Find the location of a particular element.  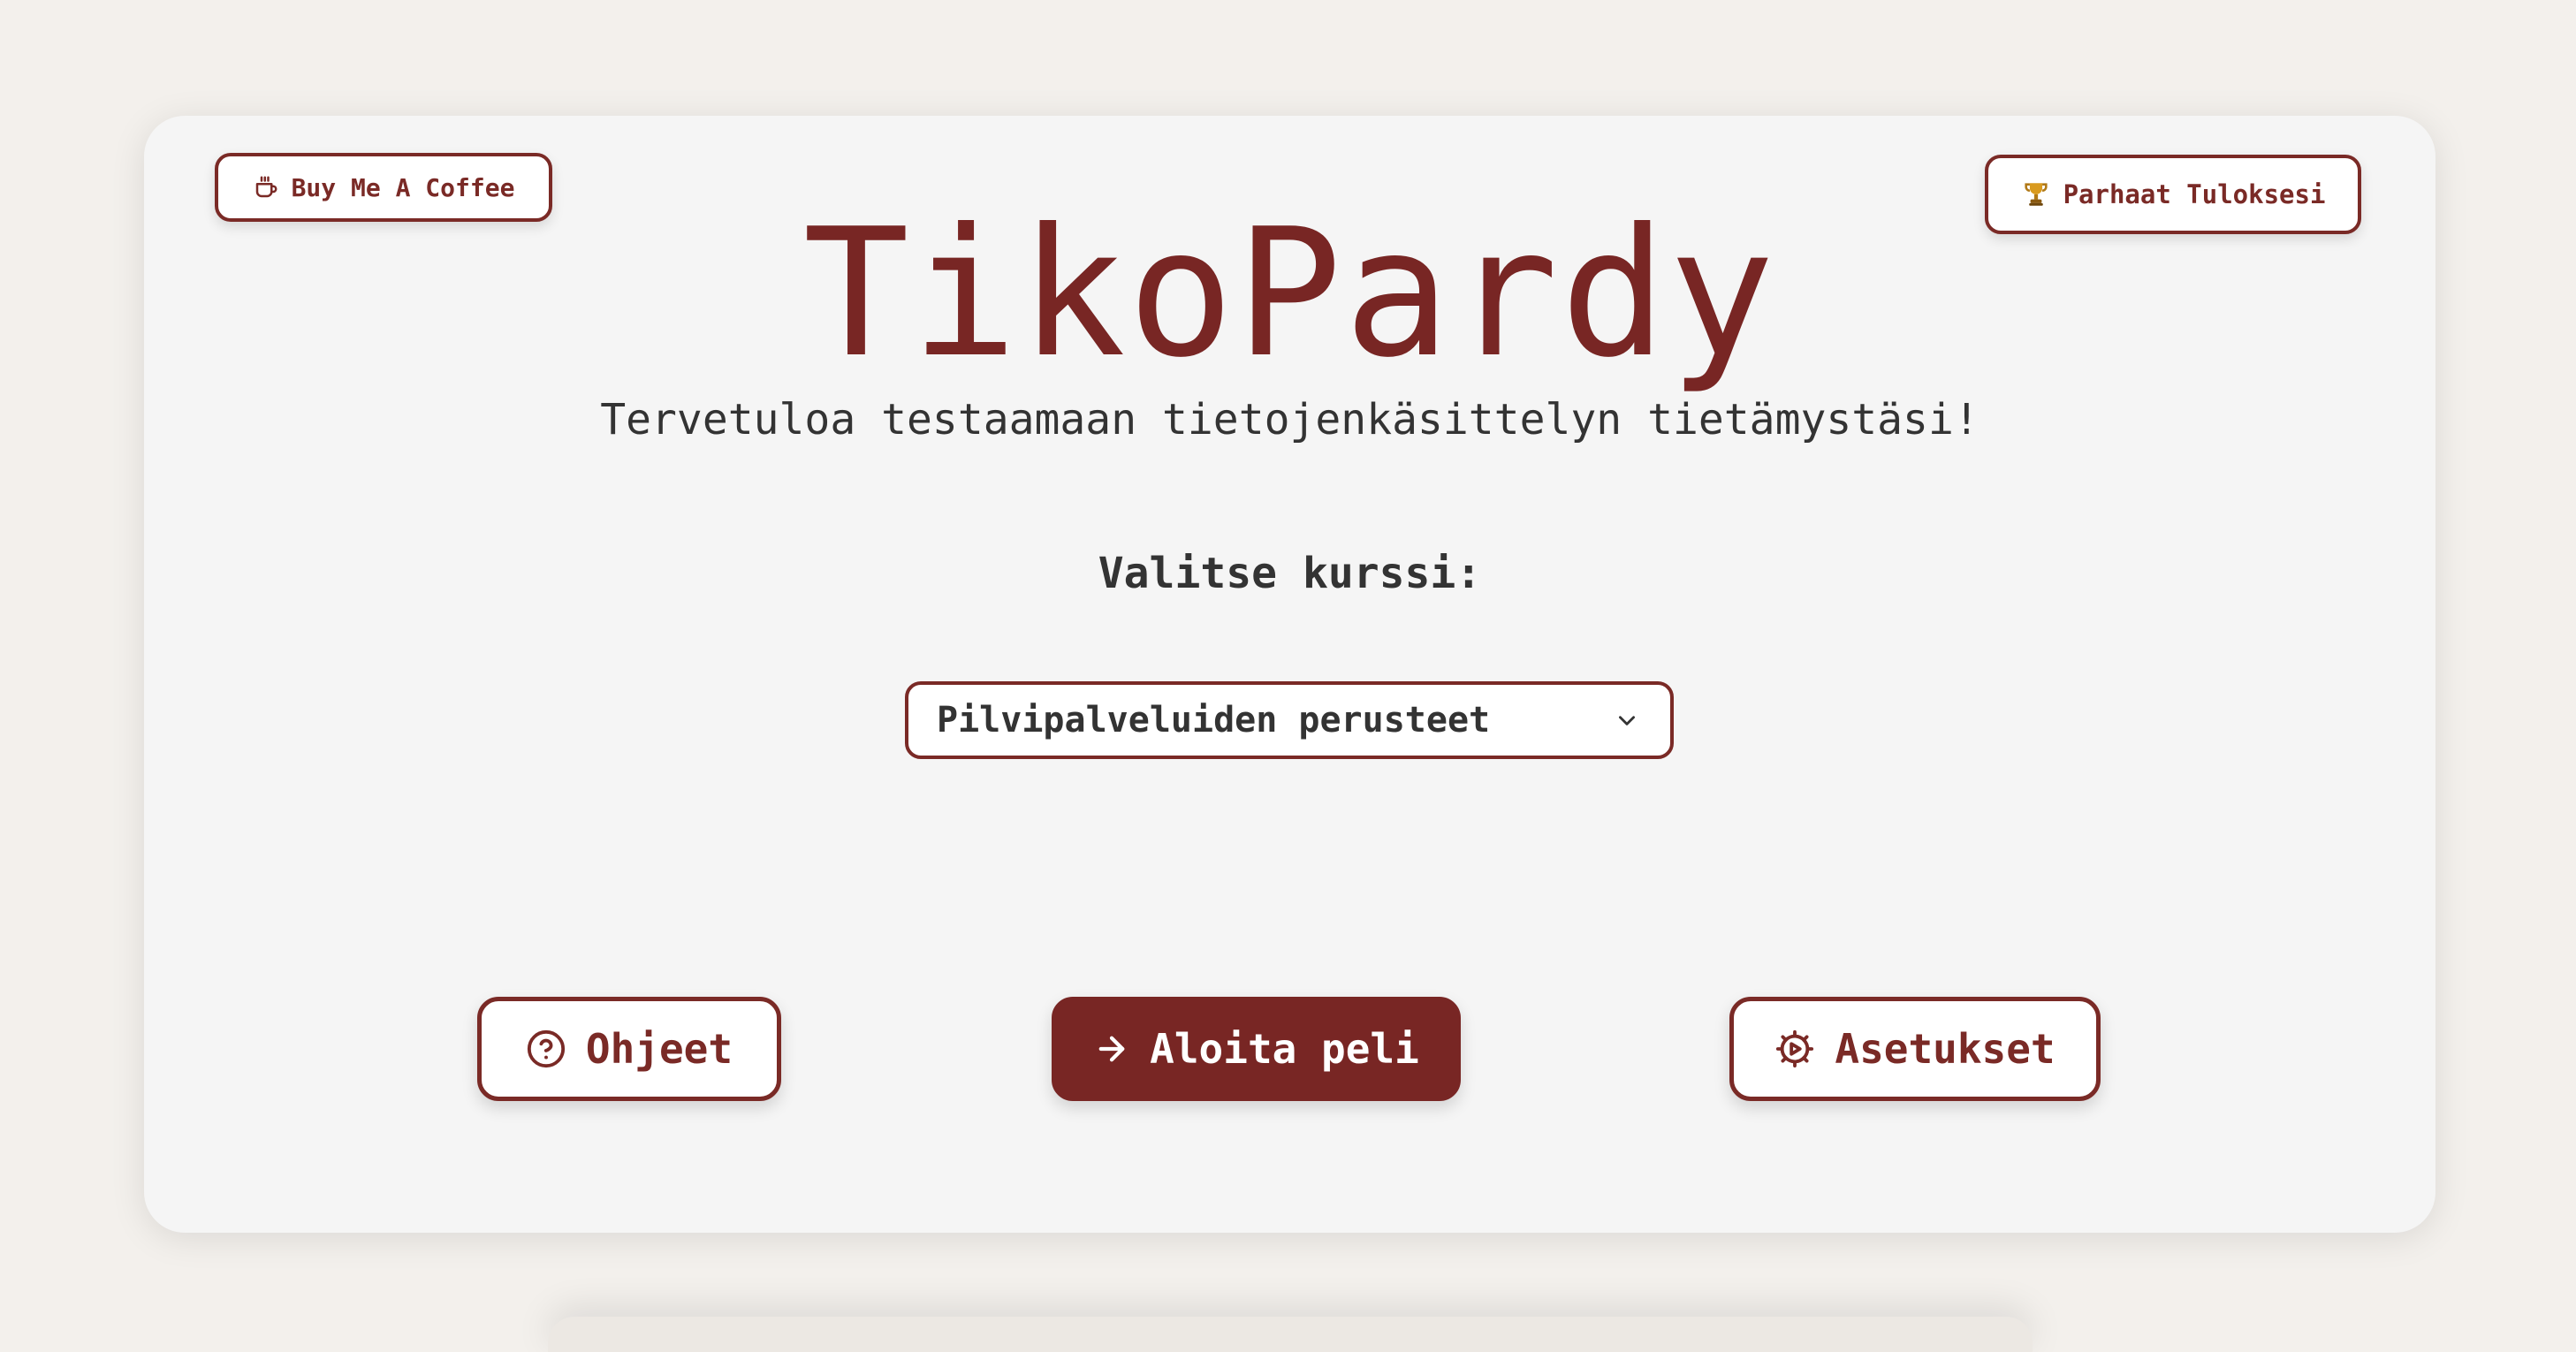

course-select: Pilvipalveluiden perusteet is located at coordinates (1289, 720).